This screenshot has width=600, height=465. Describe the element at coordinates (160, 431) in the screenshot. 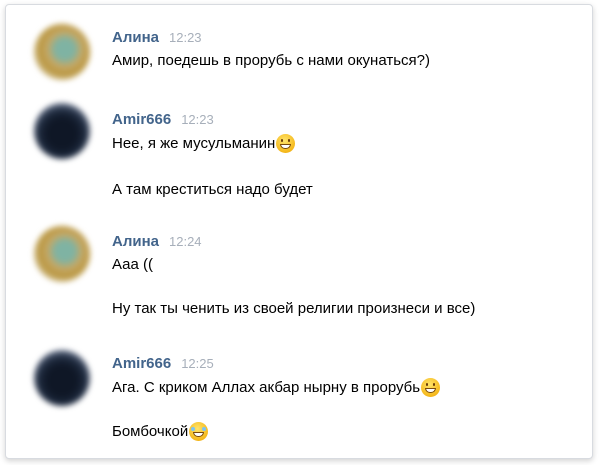

I see `message-text: Бомбочкой` at that location.